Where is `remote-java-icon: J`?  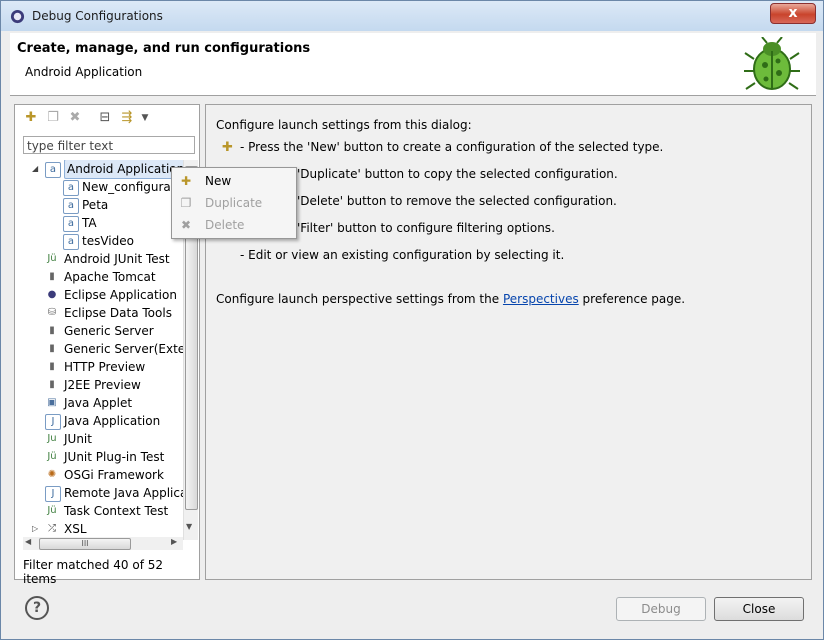 remote-java-icon: J is located at coordinates (53, 494).